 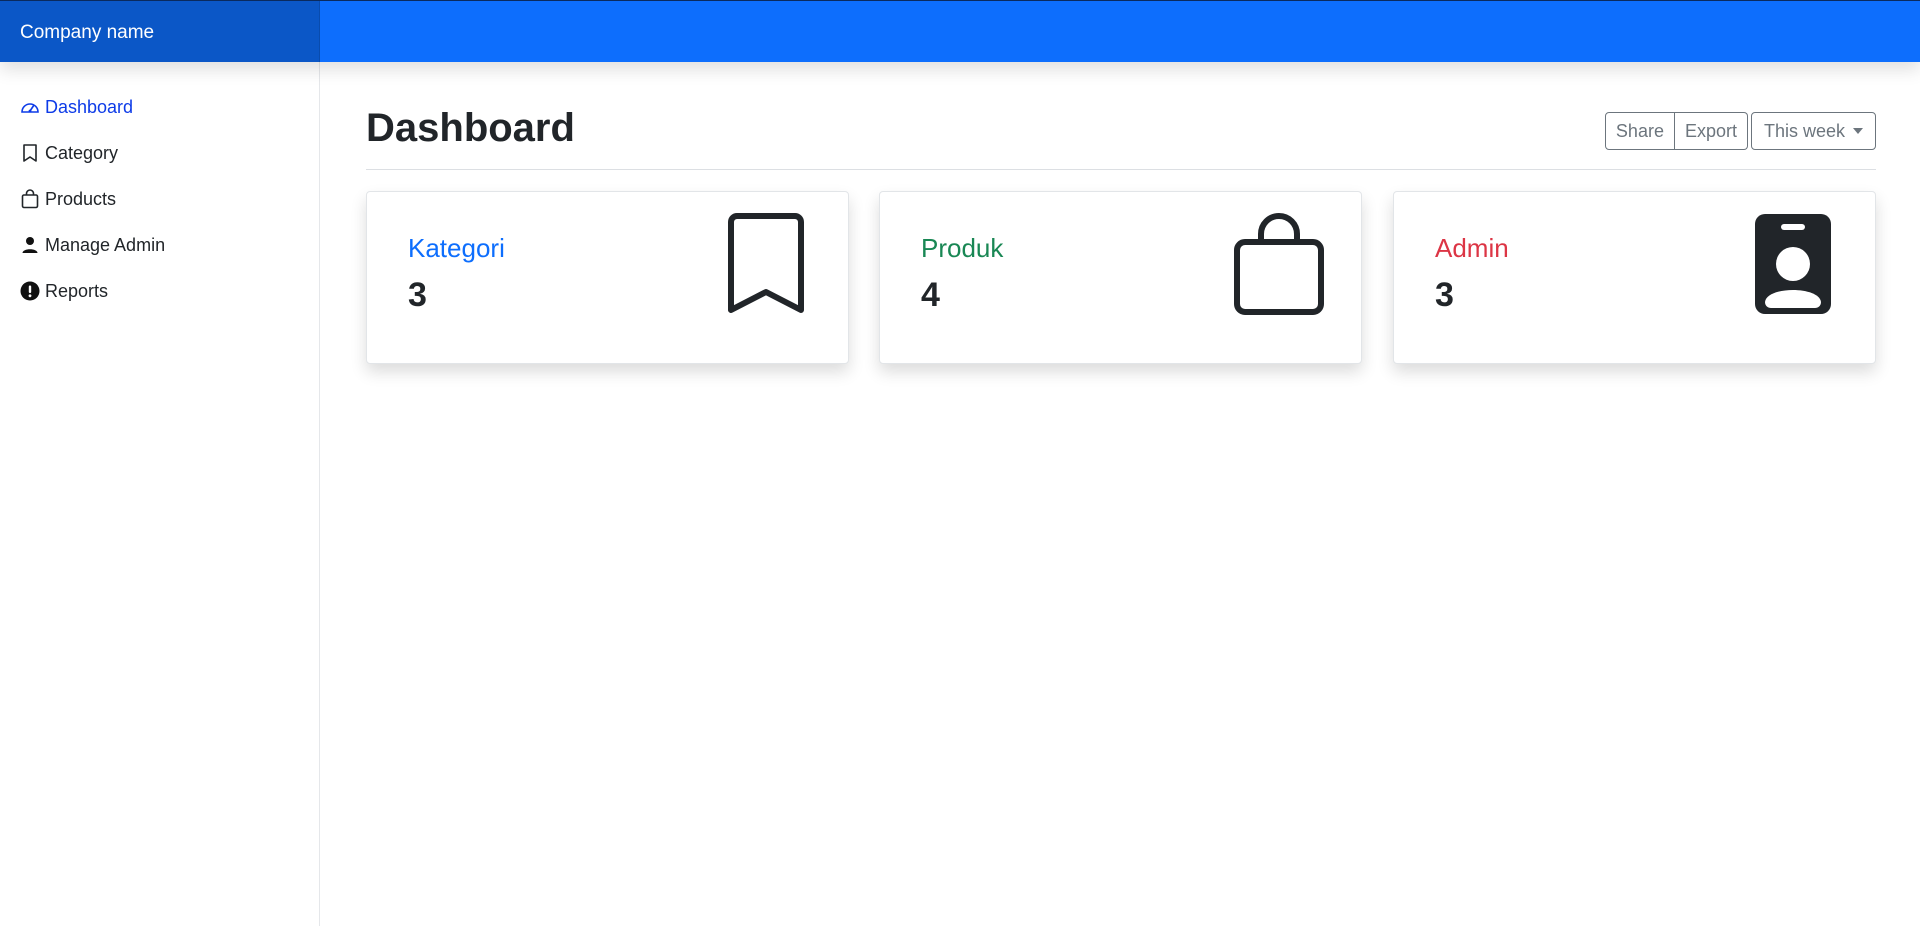 I want to click on card-produk: Produk 4, so click(x=1120, y=277).